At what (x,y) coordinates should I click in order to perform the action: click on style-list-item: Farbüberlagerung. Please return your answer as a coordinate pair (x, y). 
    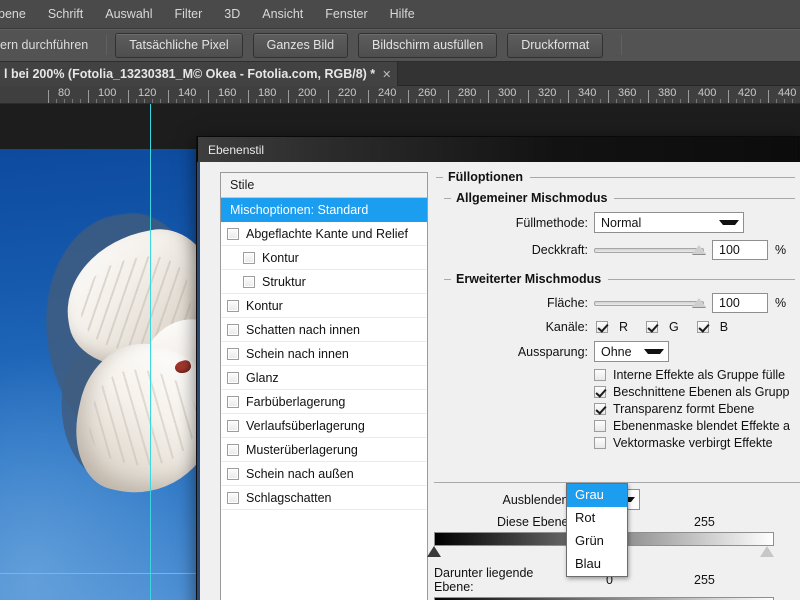
    Looking at the image, I should click on (324, 402).